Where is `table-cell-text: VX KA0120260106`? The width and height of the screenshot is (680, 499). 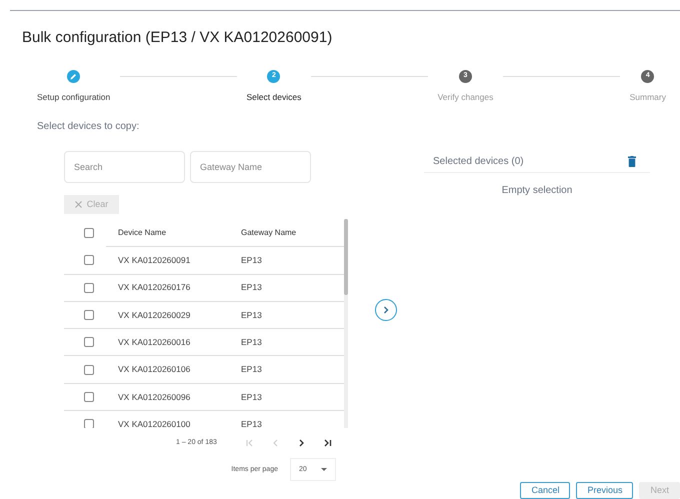 table-cell-text: VX KA0120260106 is located at coordinates (155, 369).